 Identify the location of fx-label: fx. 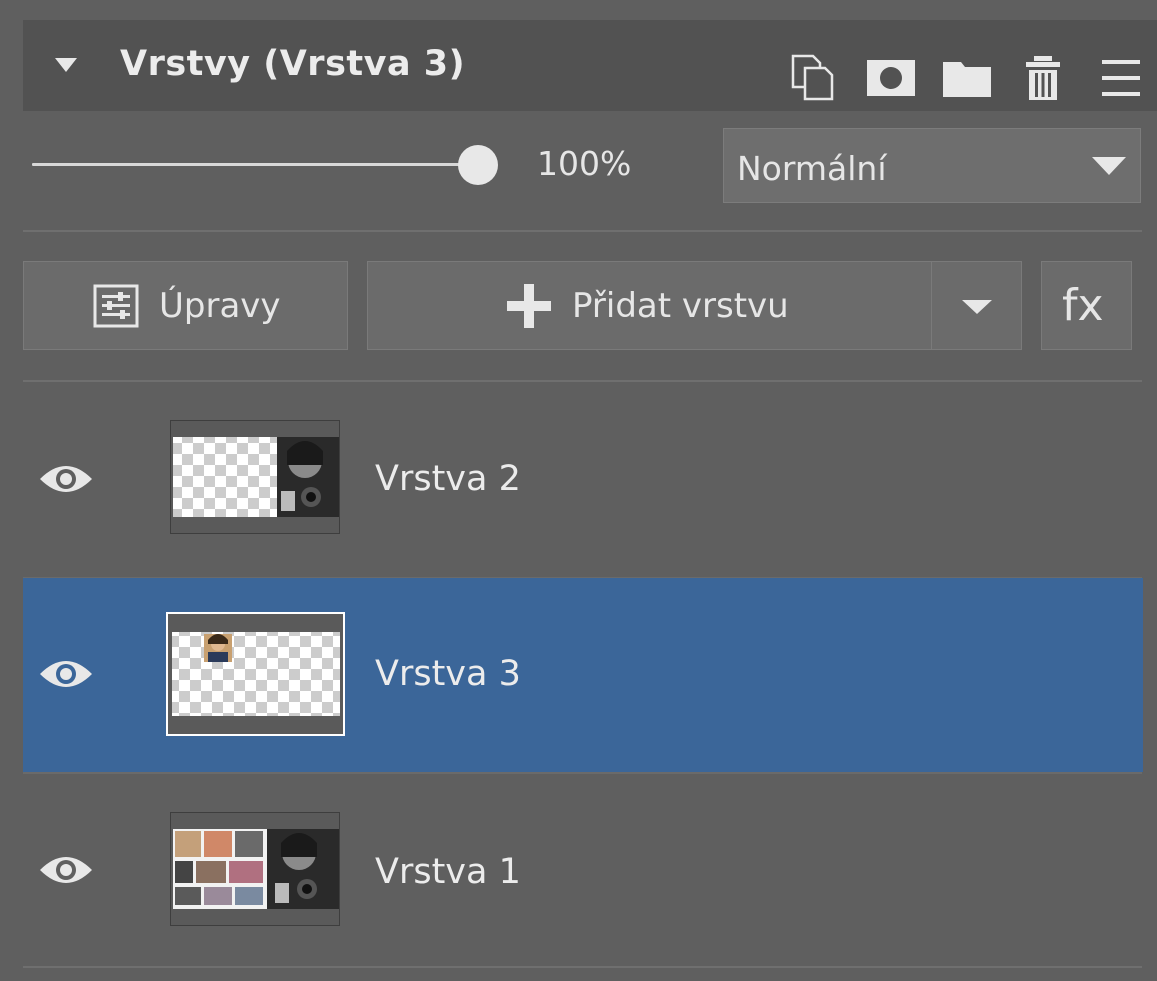
(1083, 305).